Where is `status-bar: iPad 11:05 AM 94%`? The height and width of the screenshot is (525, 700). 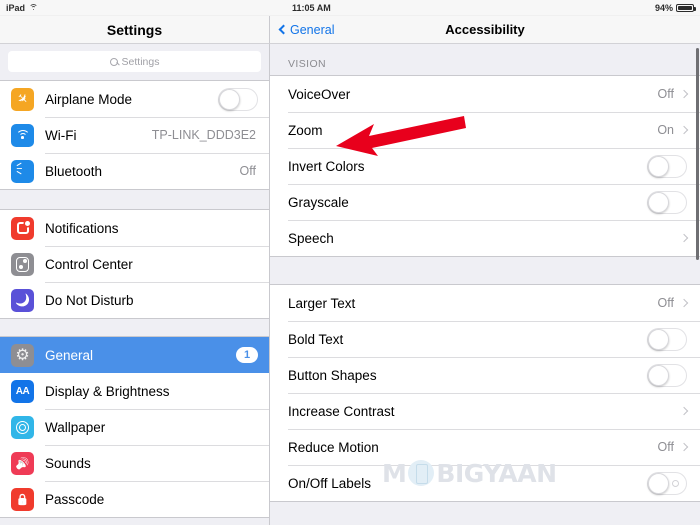 status-bar: iPad 11:05 AM 94% is located at coordinates (350, 8).